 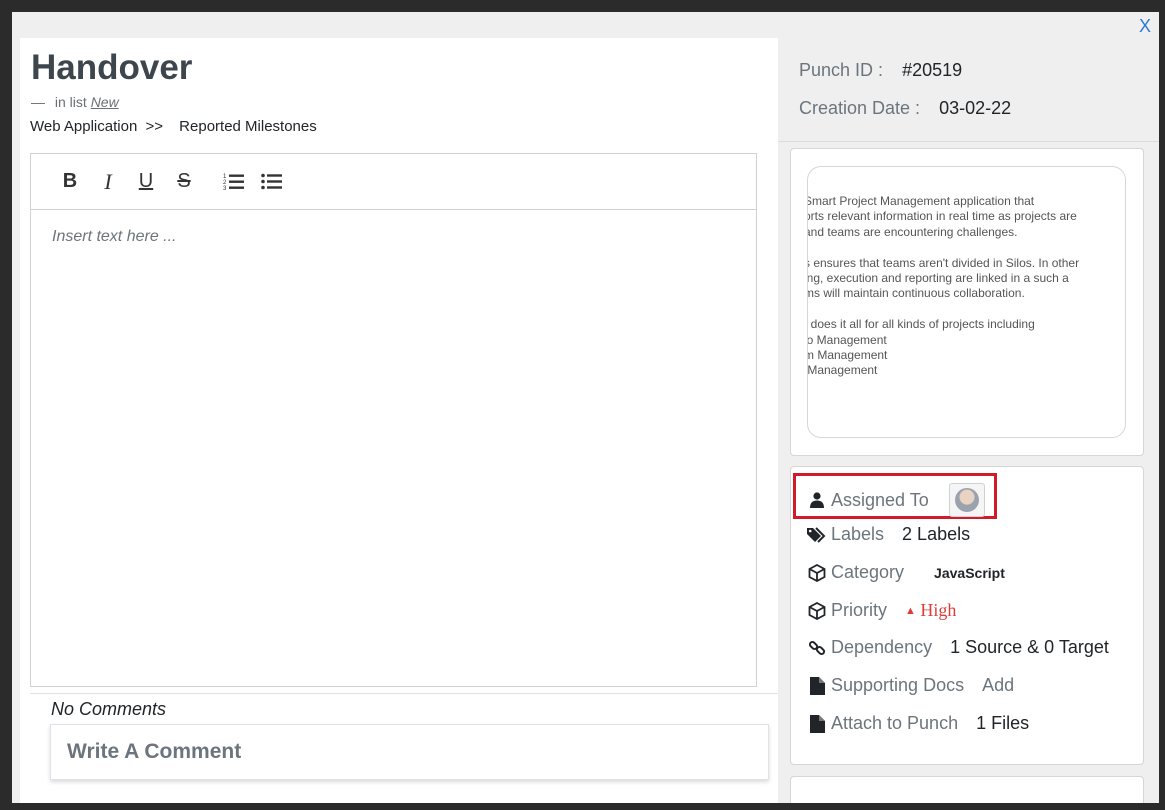 I want to click on ordered-list-button: 1 2 3, so click(x=234, y=182).